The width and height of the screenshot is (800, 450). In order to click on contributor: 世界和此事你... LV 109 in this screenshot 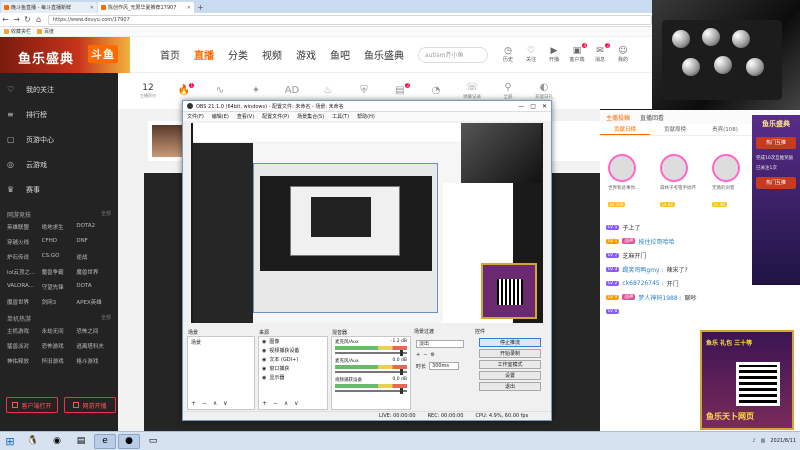, I will do `click(626, 182)`.